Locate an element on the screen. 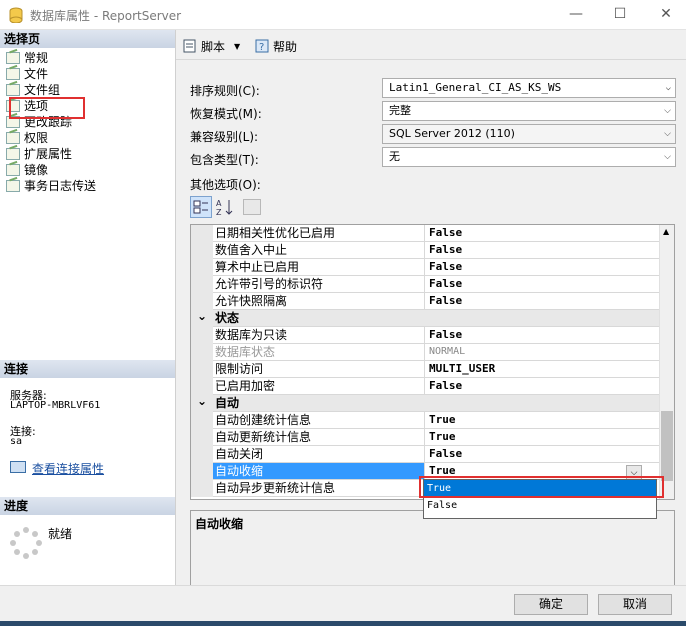 The height and width of the screenshot is (626, 686). grid-row: 日期相关性优化已启用 False is located at coordinates (425, 233).